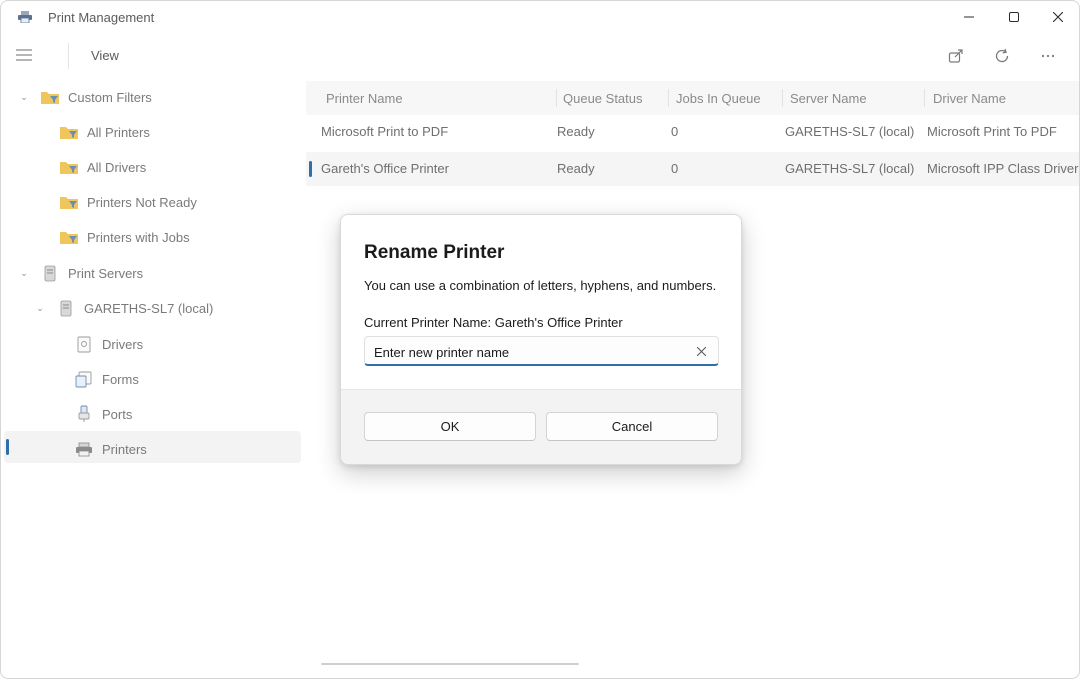 Image resolution: width=1080 pixels, height=679 pixels. What do you see at coordinates (529, 352) in the screenshot?
I see `new-printer-name-input` at bounding box center [529, 352].